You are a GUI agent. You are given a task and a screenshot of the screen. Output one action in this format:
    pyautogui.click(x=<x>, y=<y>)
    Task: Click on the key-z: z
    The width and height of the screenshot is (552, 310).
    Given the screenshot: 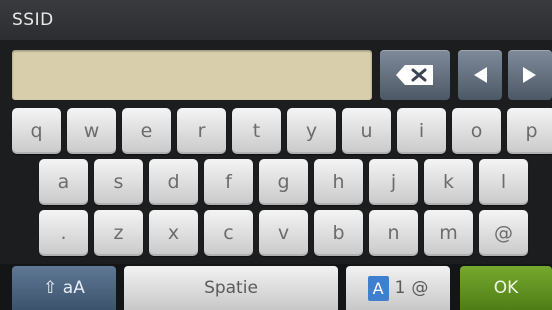 What is the action you would take?
    pyautogui.click(x=118, y=233)
    